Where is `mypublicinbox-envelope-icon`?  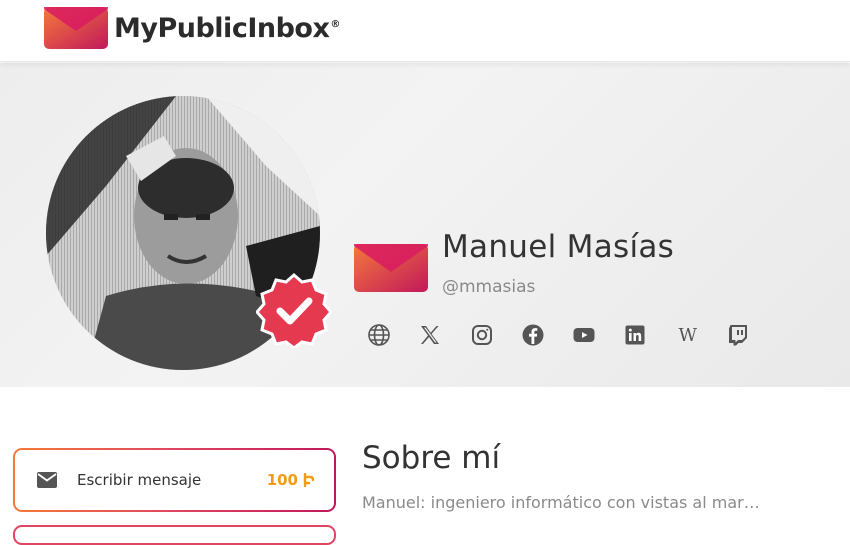 mypublicinbox-envelope-icon is located at coordinates (391, 268).